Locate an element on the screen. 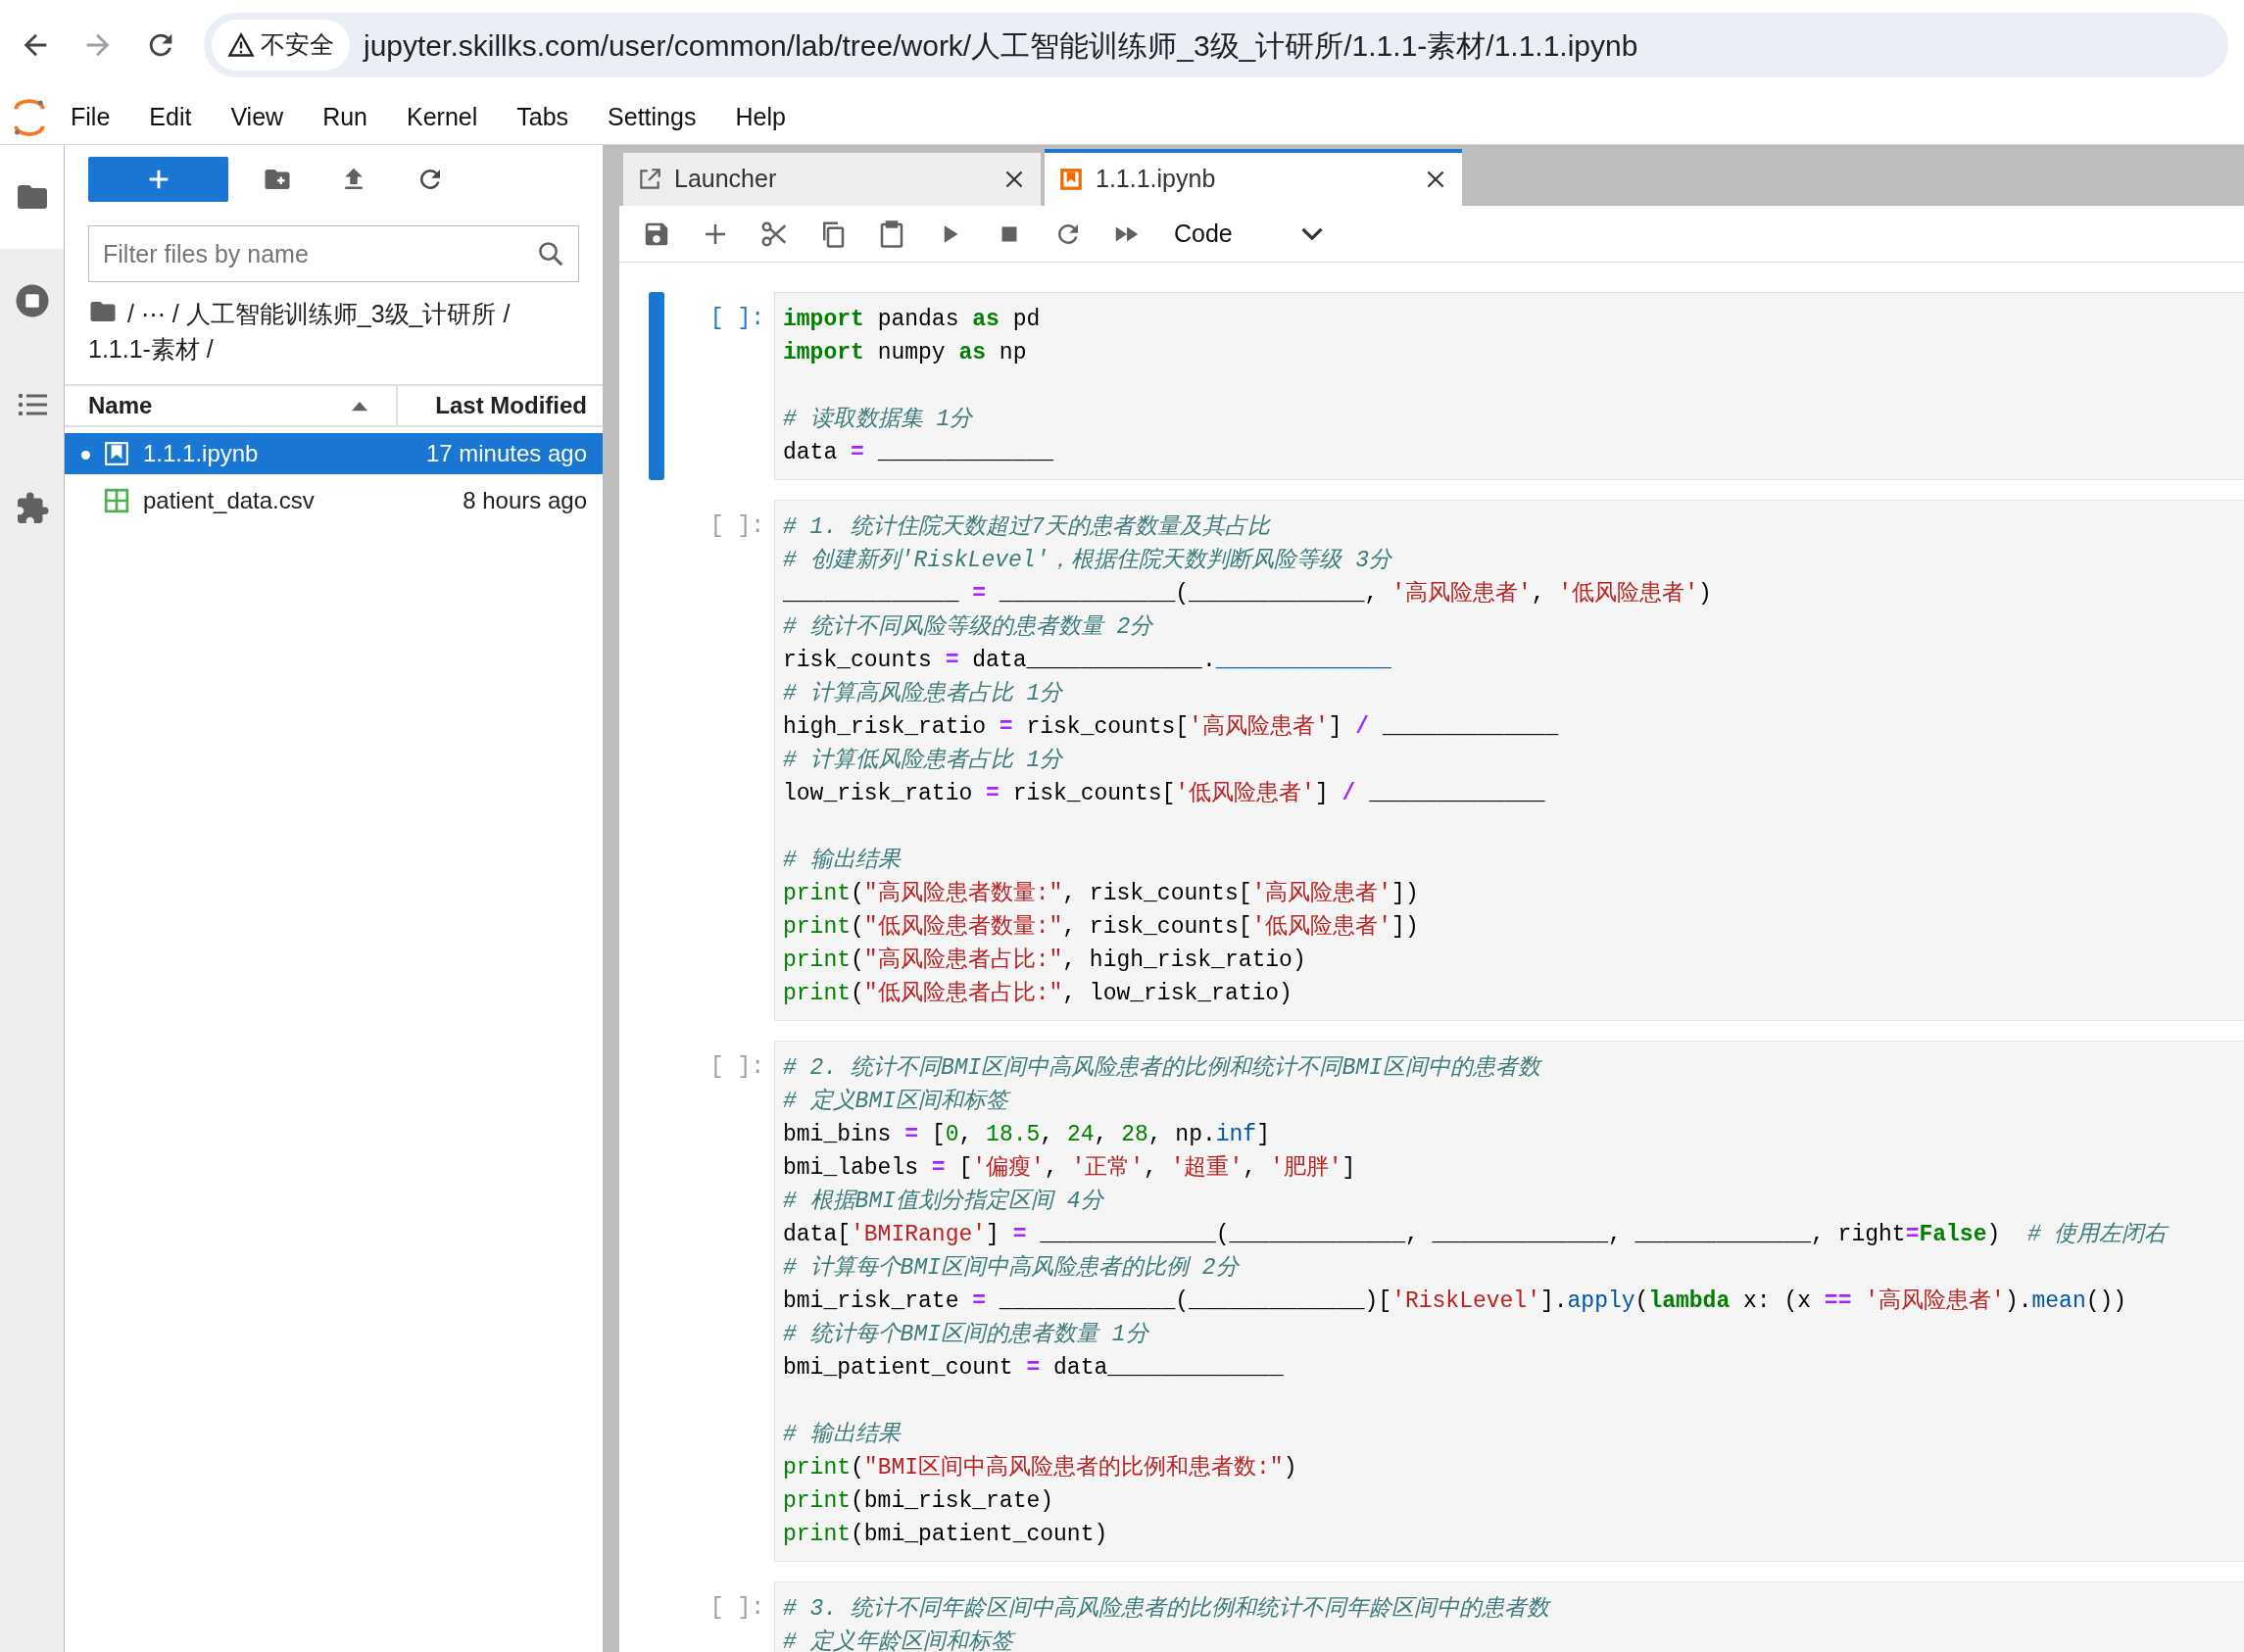 Image resolution: width=2244 pixels, height=1652 pixels. tab: 1.1.1.ipynb is located at coordinates (1253, 177).